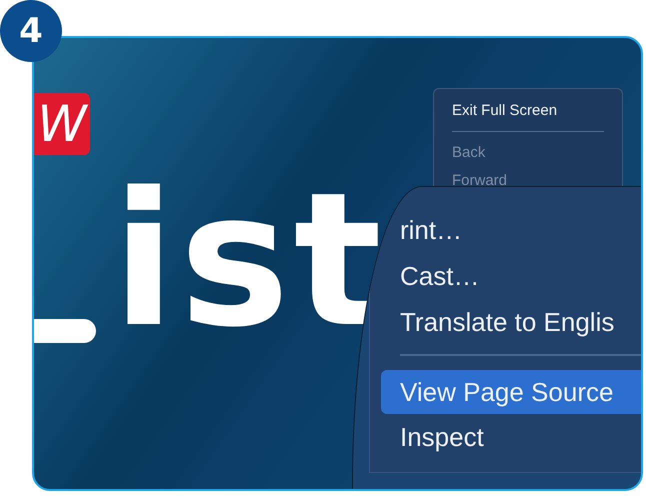  I want to click on logo: W, so click(62, 124).